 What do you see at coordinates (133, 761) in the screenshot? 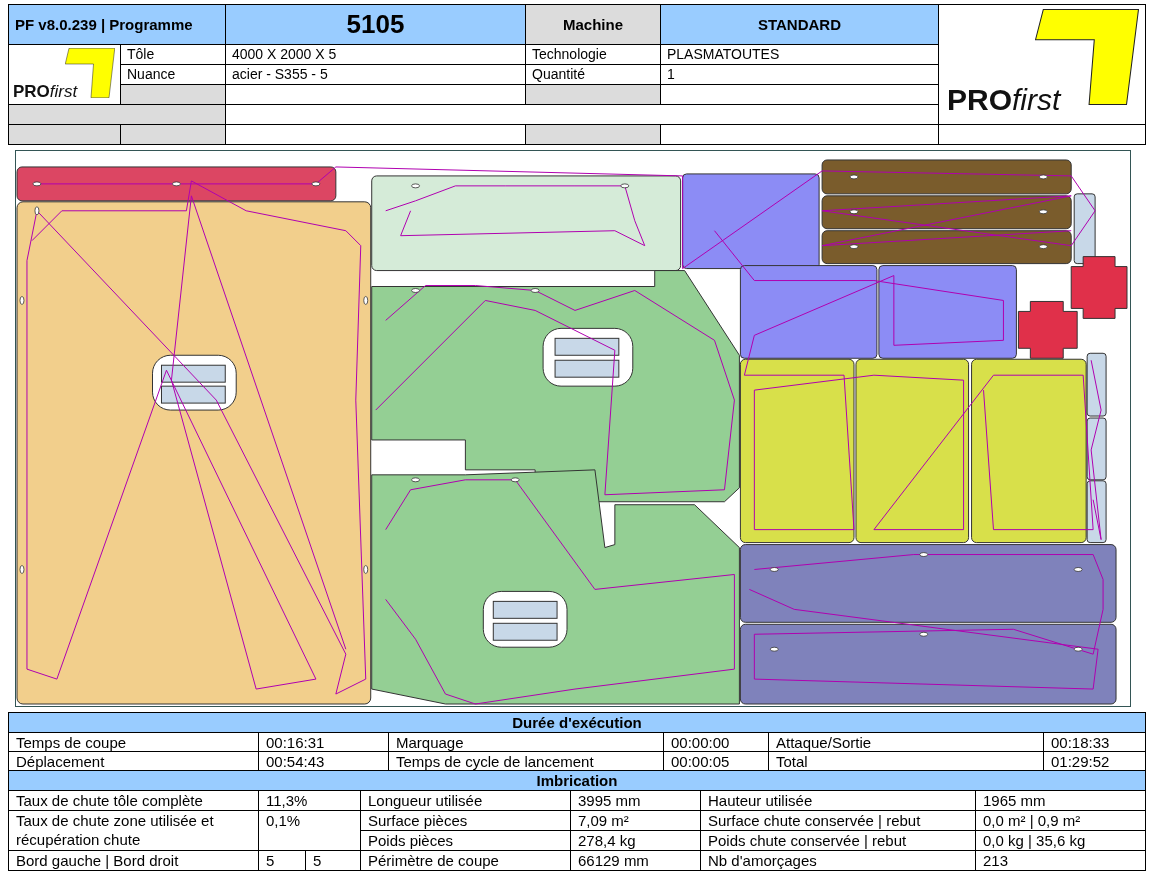
I see `table-label: Déplacement` at bounding box center [133, 761].